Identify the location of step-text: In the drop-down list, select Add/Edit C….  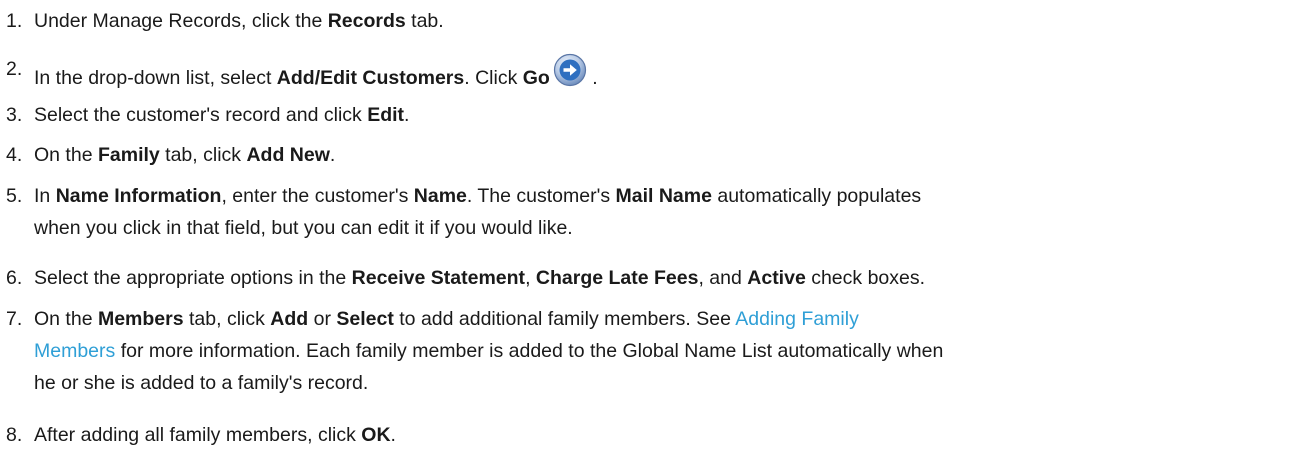
(667, 73).